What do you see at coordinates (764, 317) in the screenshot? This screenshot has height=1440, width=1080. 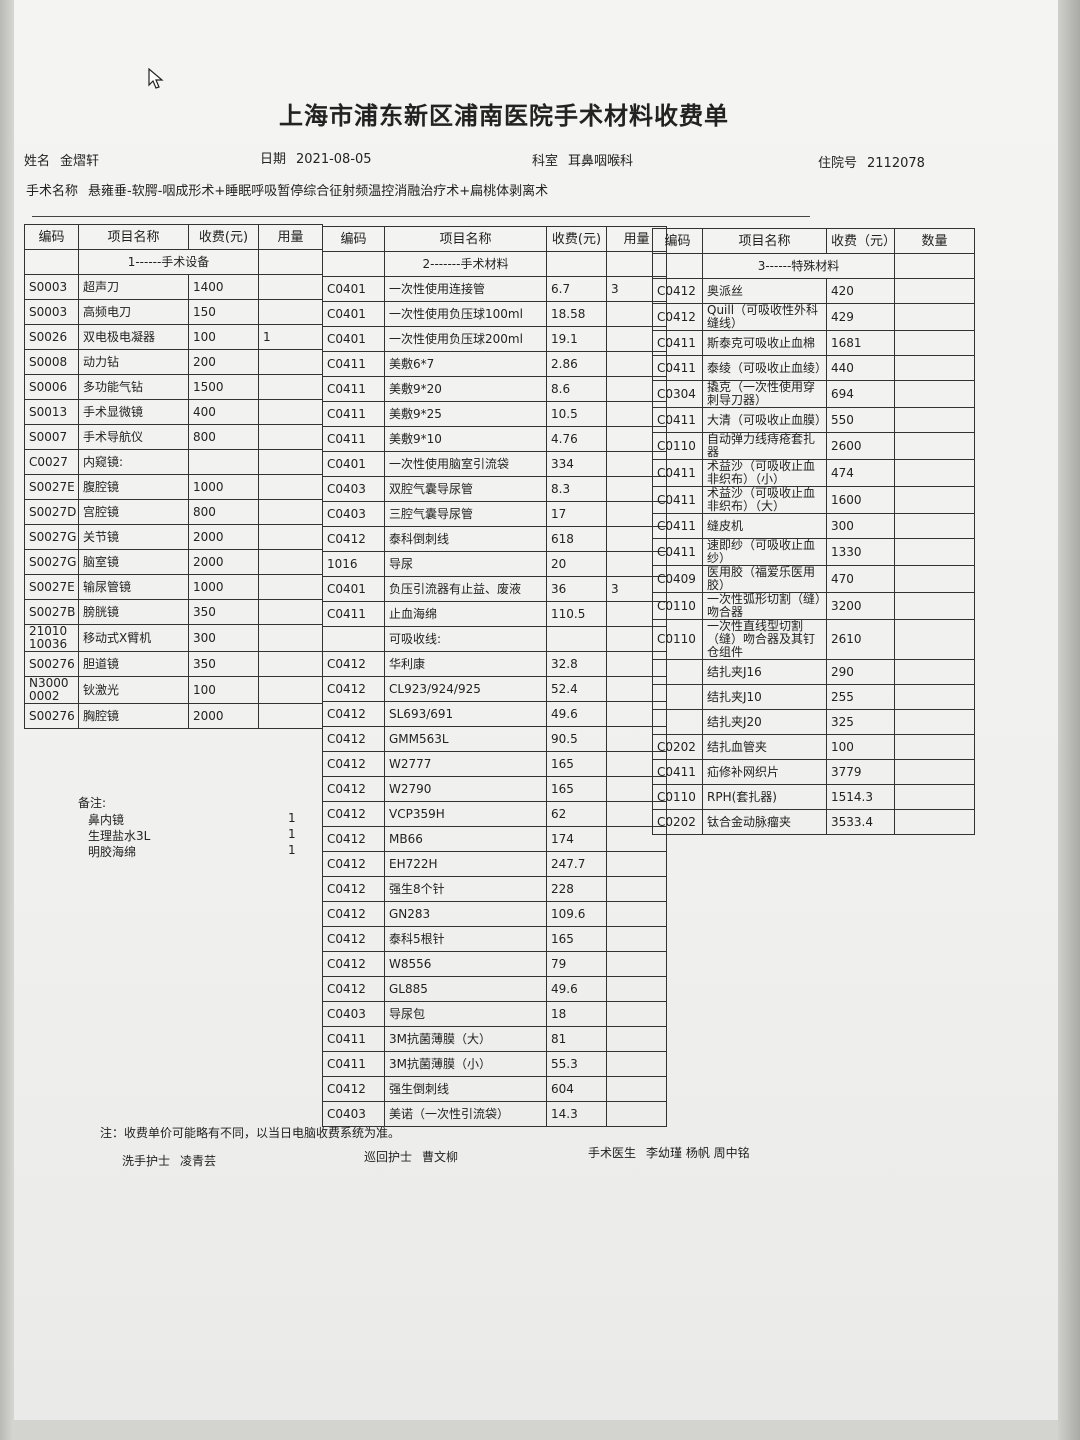 I see `cell-name: Quill（可吸收性外科缝线）` at bounding box center [764, 317].